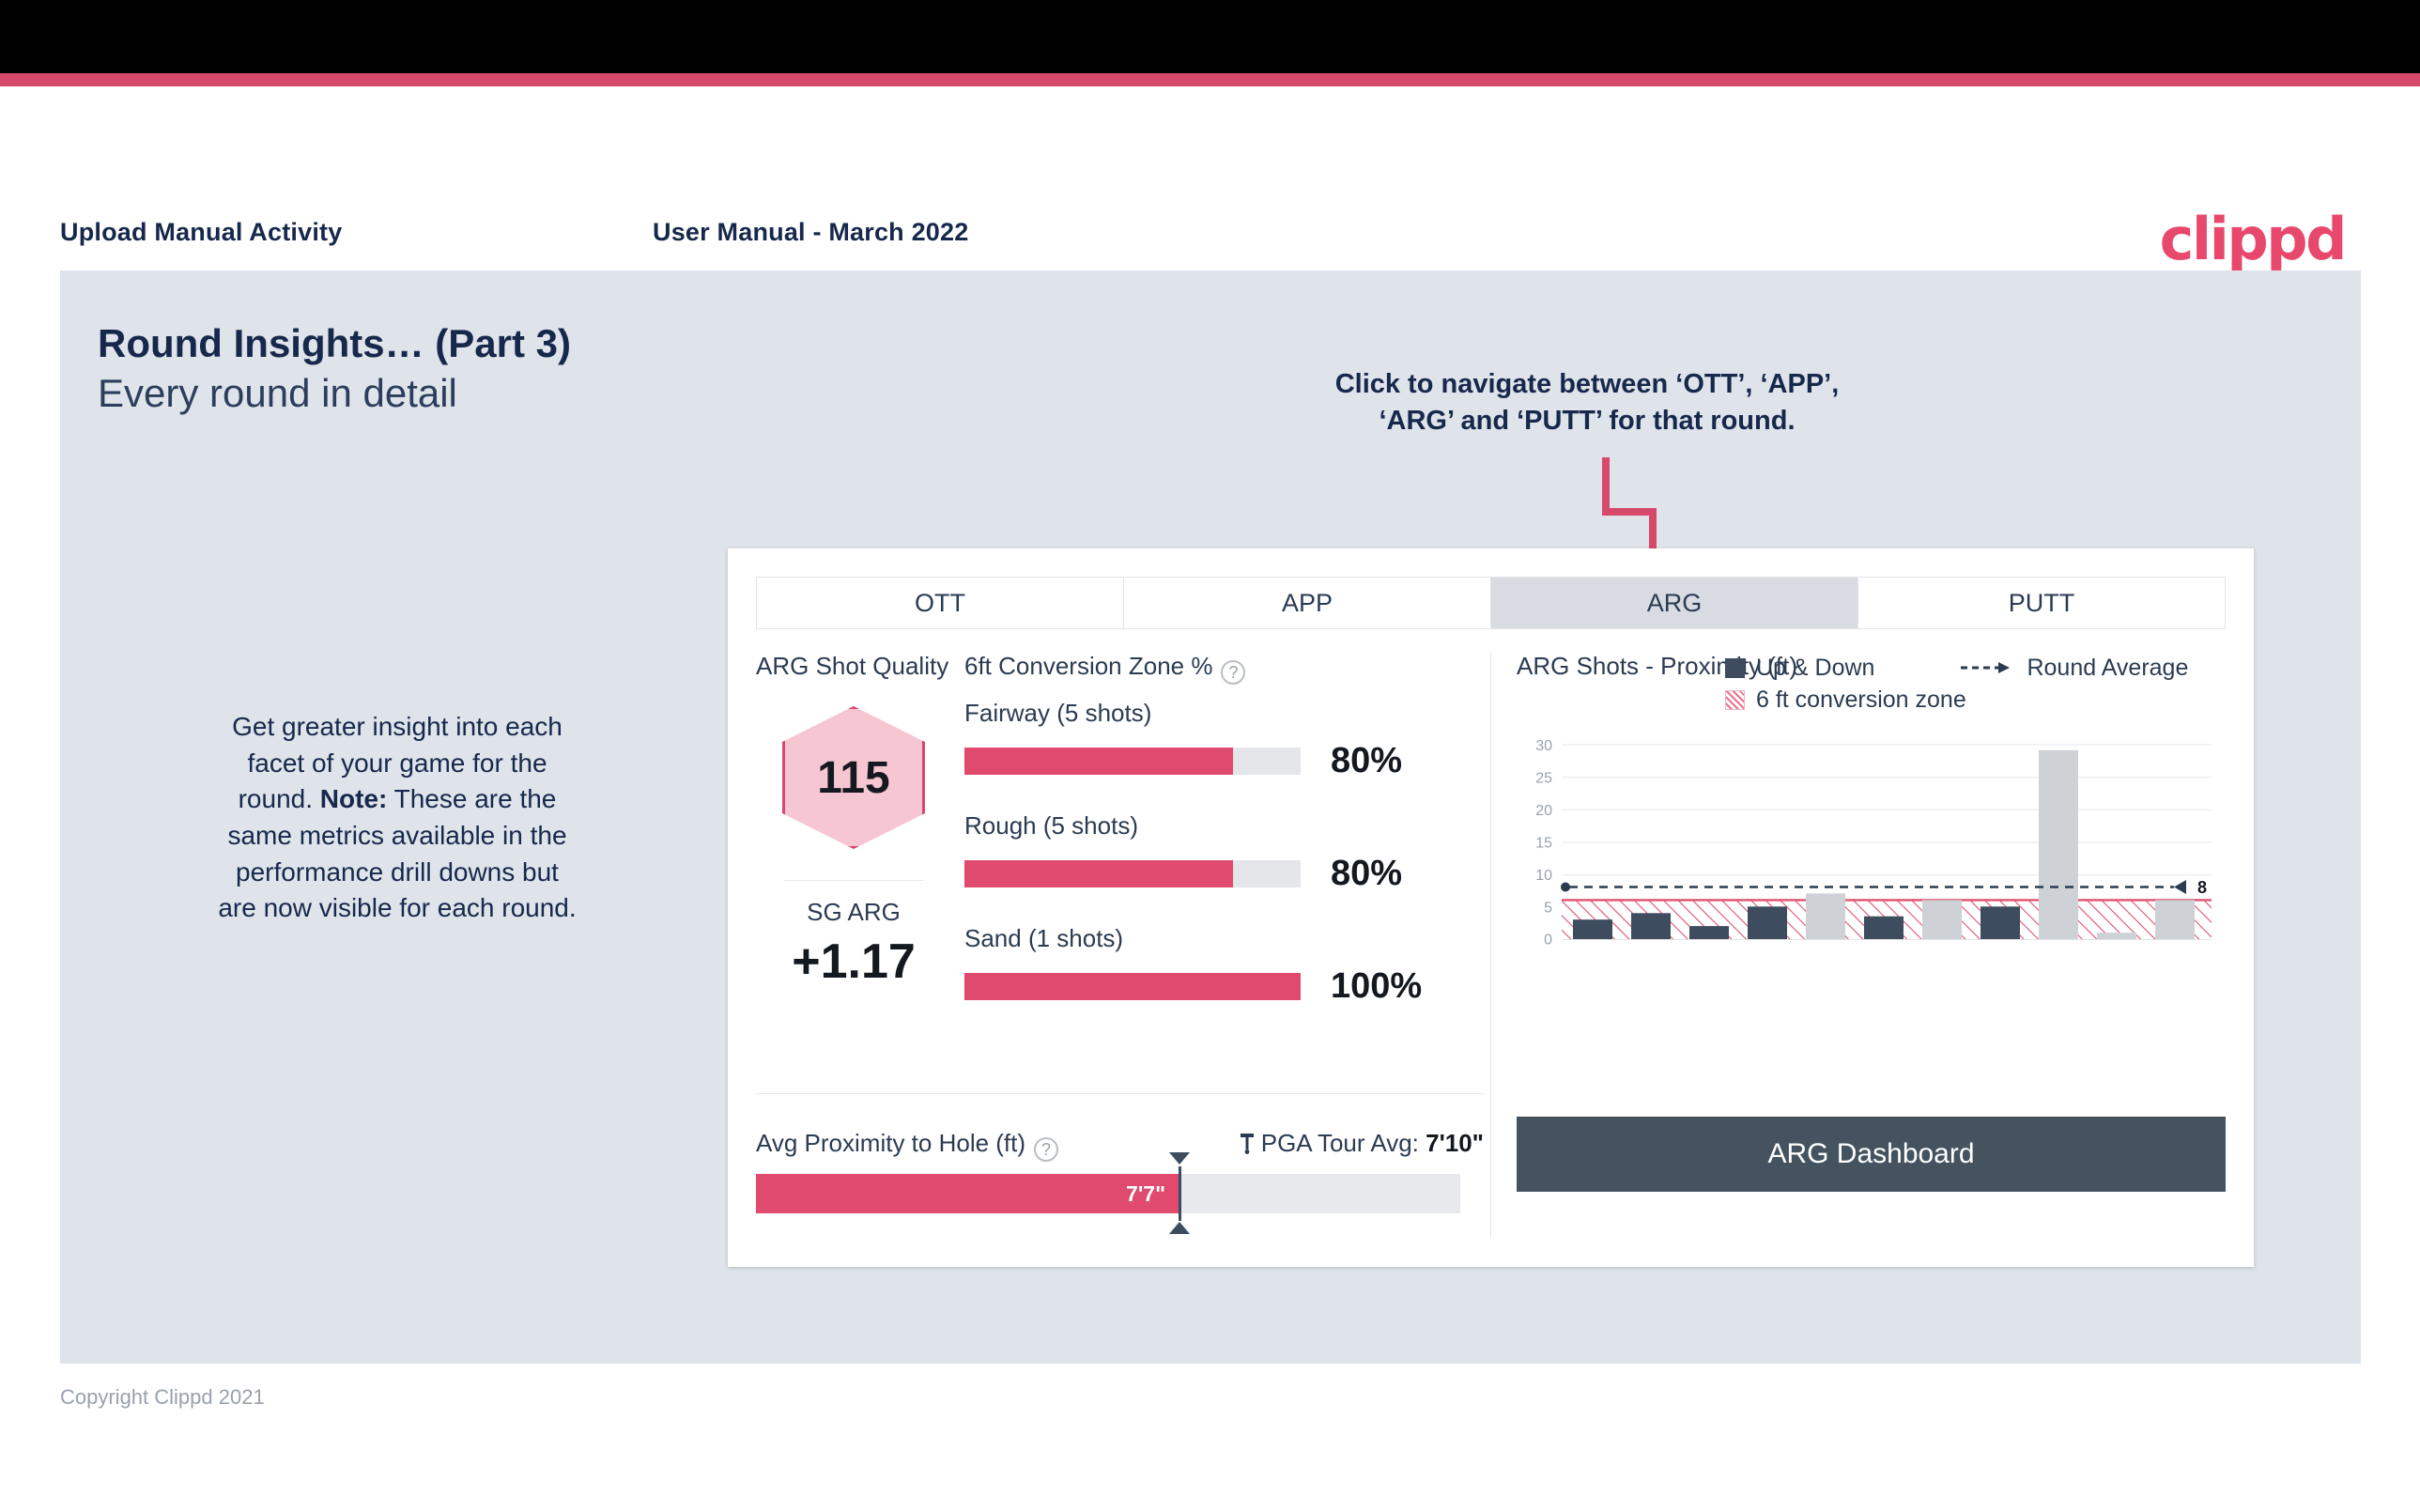 This screenshot has width=2420, height=1512. What do you see at coordinates (1543, 779) in the screenshot?
I see `svg-text: 25` at bounding box center [1543, 779].